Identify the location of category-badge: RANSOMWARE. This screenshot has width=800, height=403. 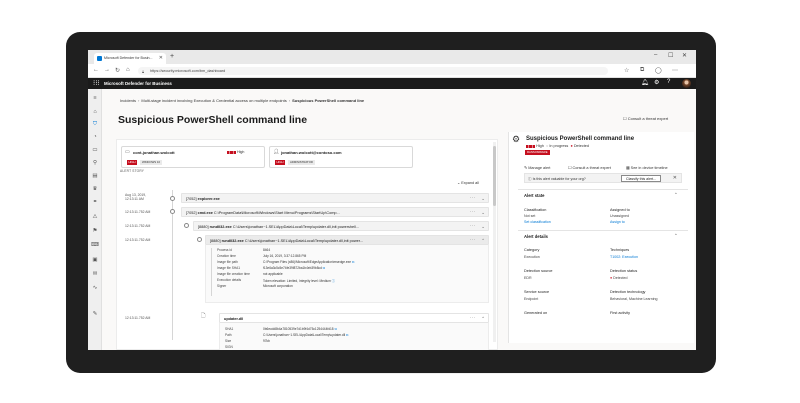
(537, 152).